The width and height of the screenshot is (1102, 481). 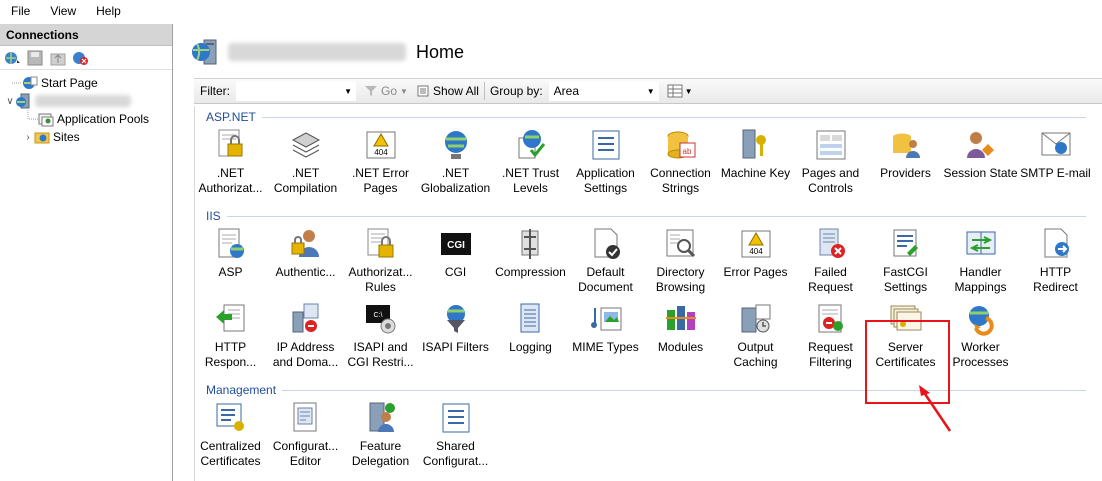 I want to click on group-by-select: Area ▼, so click(x=603, y=91).